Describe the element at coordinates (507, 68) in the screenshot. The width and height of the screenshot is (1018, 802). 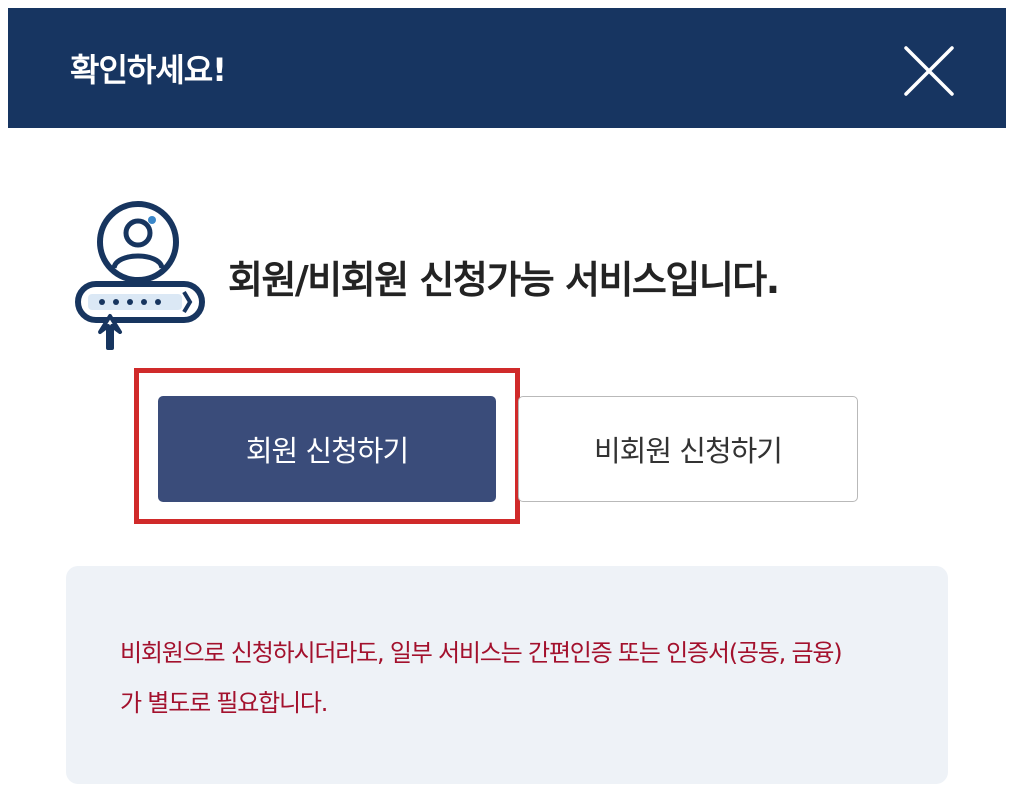
I see `dialog-header: 확인하세요!` at that location.